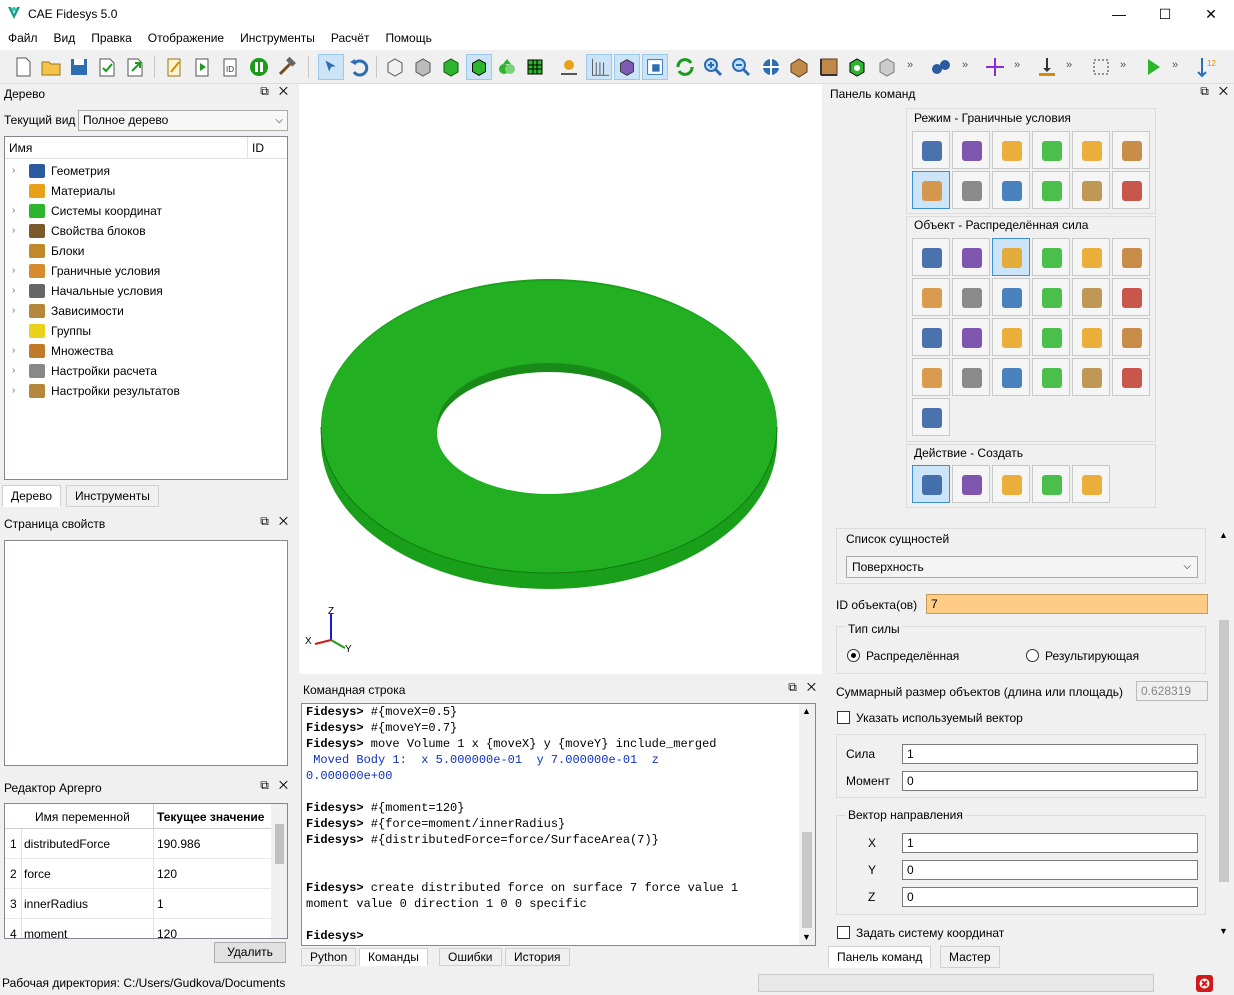 The width and height of the screenshot is (1234, 995). I want to click on direction-y-input: 0, so click(1050, 870).